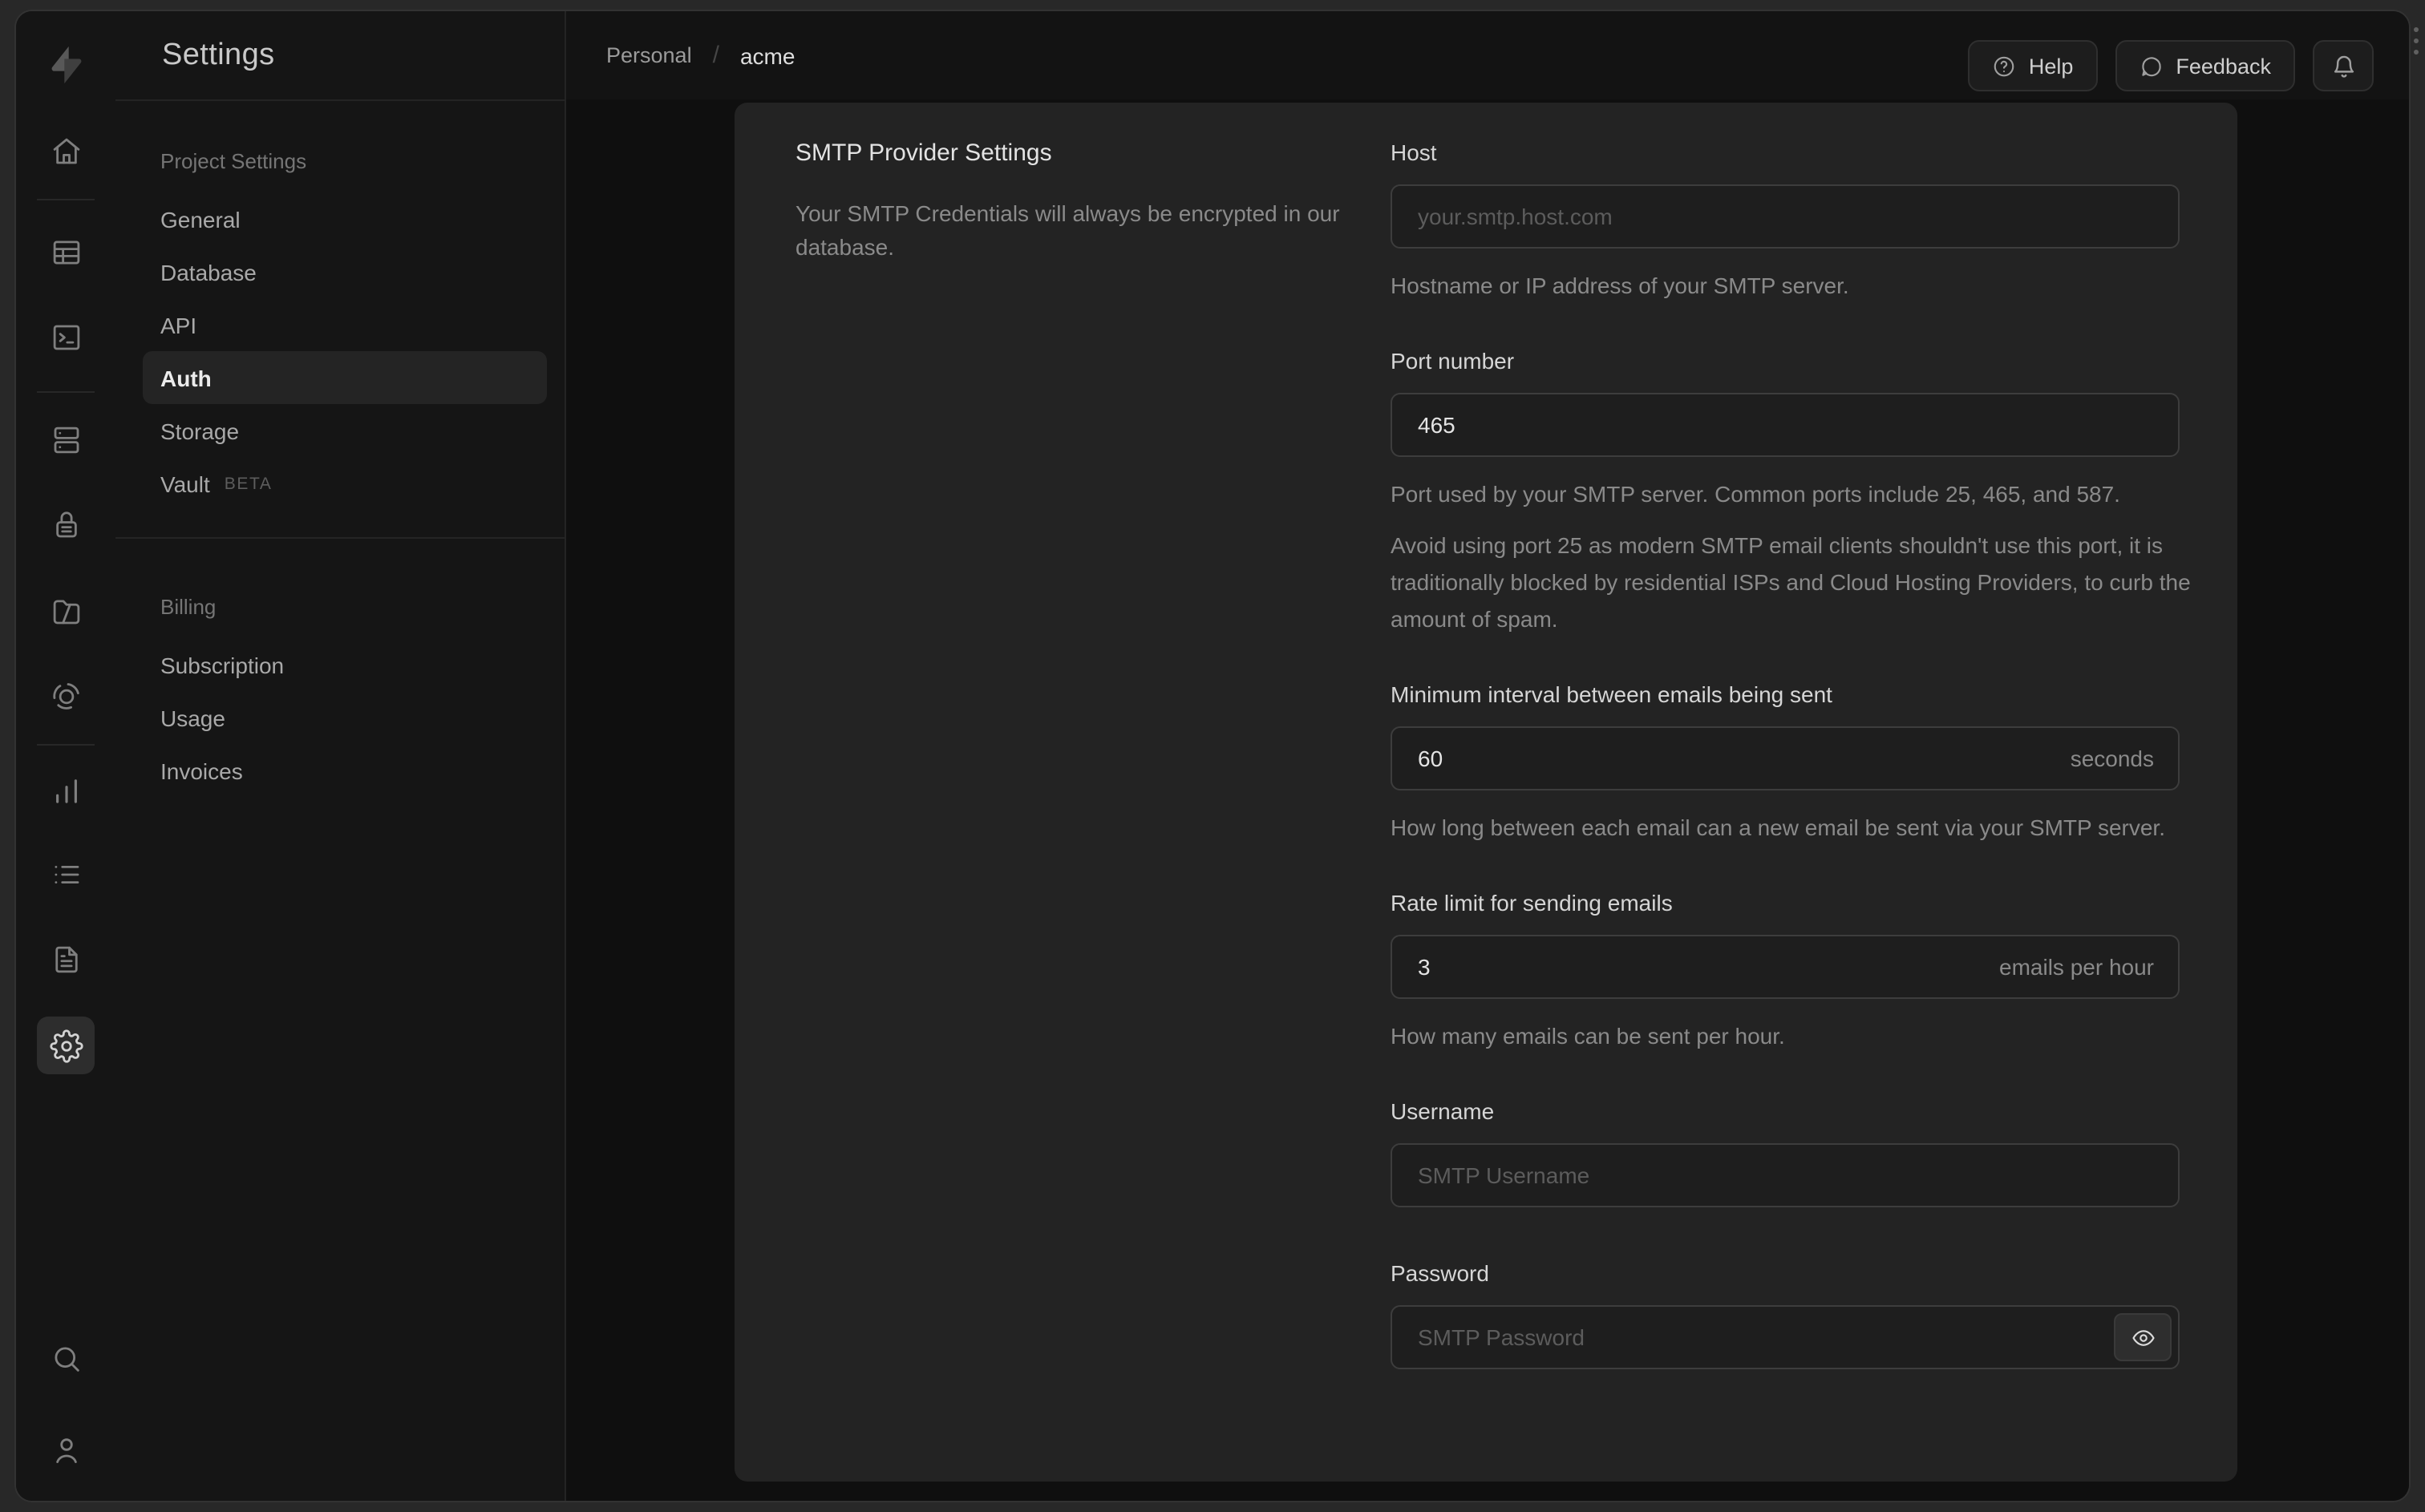  I want to click on username-input, so click(1785, 1175).